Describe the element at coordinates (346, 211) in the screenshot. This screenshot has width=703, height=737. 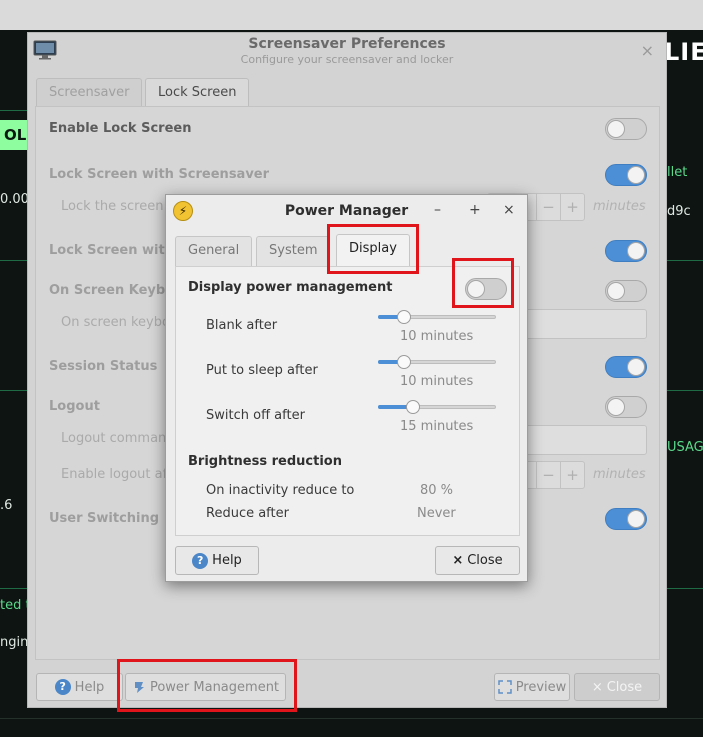
I see `power-manager-titlebar: ⚡ Power Manager – + ×` at that location.